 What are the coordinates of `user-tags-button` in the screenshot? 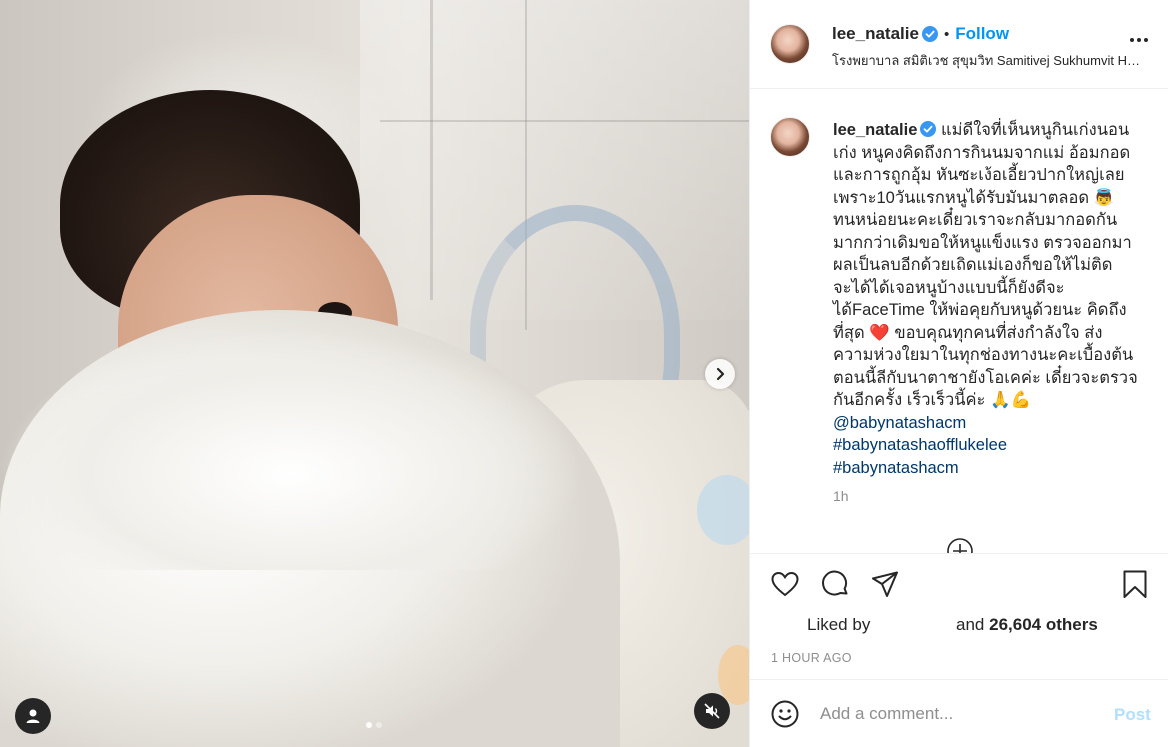 It's located at (33, 716).